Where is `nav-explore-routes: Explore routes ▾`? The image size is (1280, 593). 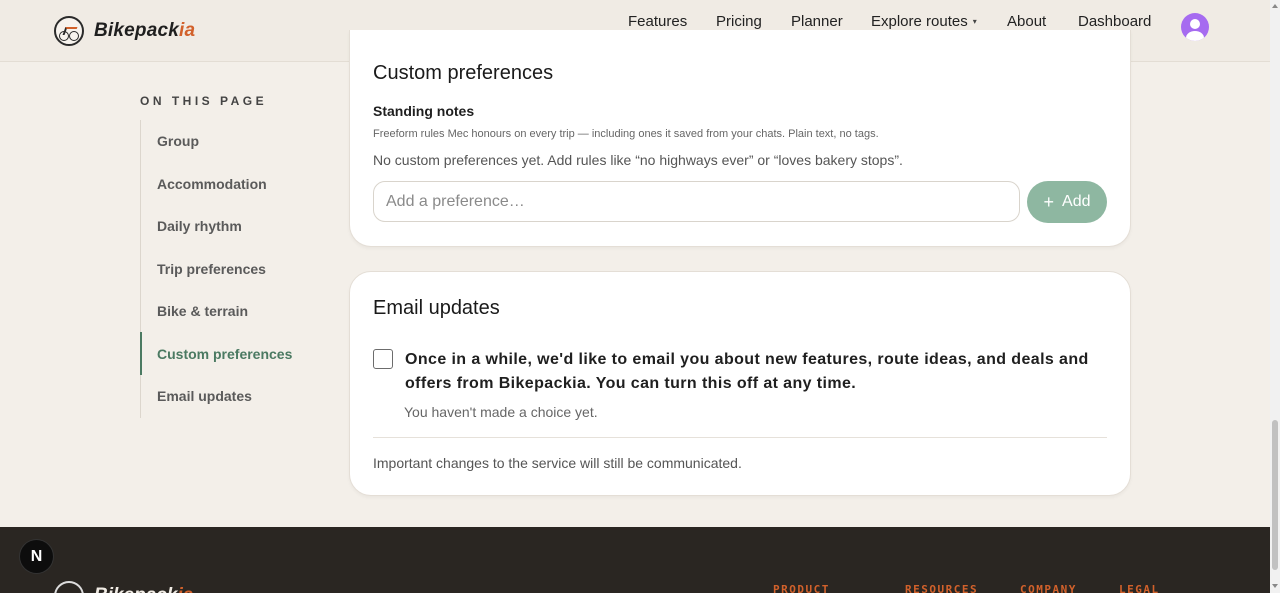
nav-explore-routes: Explore routes ▾ is located at coordinates (924, 21).